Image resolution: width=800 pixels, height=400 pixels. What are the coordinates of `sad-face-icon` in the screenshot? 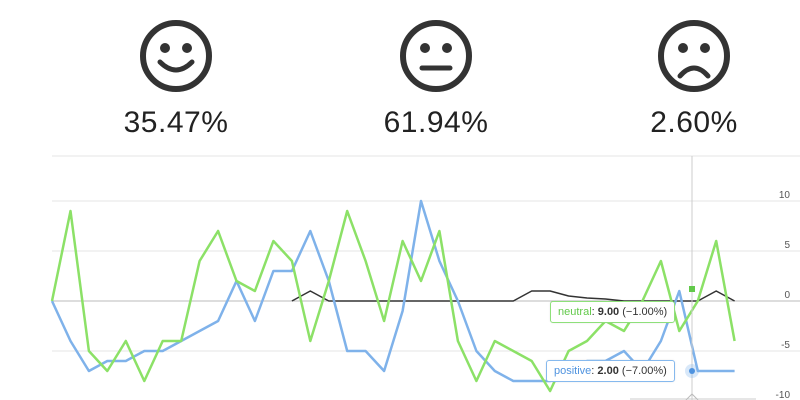 It's located at (694, 56).